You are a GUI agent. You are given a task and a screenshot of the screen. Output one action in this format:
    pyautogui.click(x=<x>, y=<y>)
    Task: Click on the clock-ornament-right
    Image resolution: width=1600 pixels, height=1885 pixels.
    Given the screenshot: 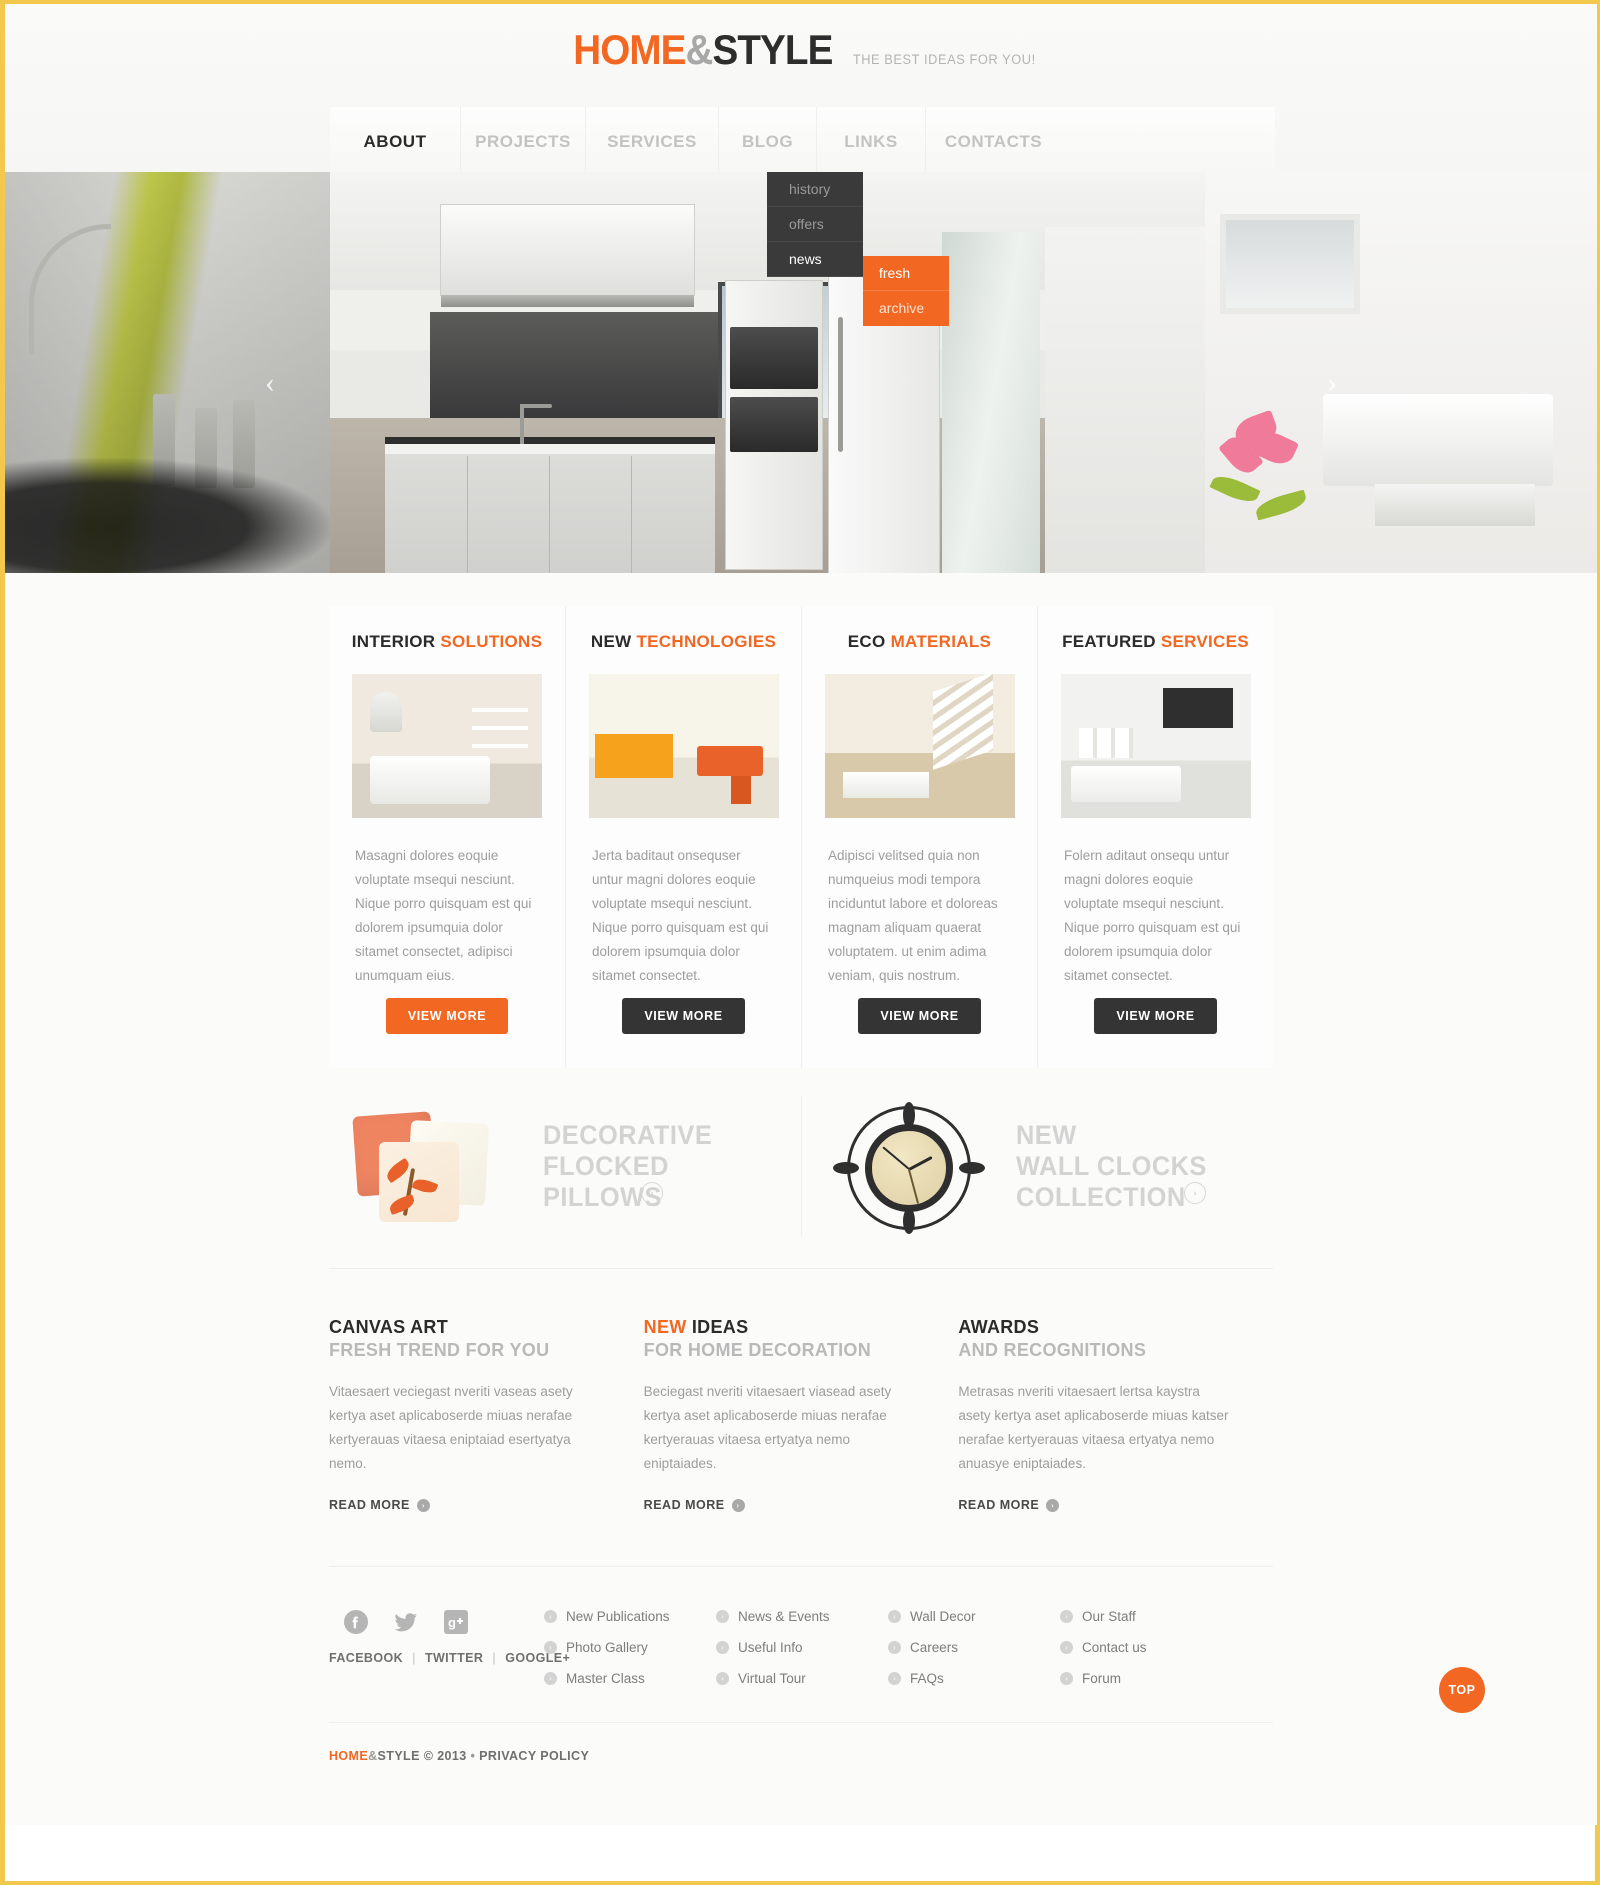 What is the action you would take?
    pyautogui.click(x=972, y=1168)
    